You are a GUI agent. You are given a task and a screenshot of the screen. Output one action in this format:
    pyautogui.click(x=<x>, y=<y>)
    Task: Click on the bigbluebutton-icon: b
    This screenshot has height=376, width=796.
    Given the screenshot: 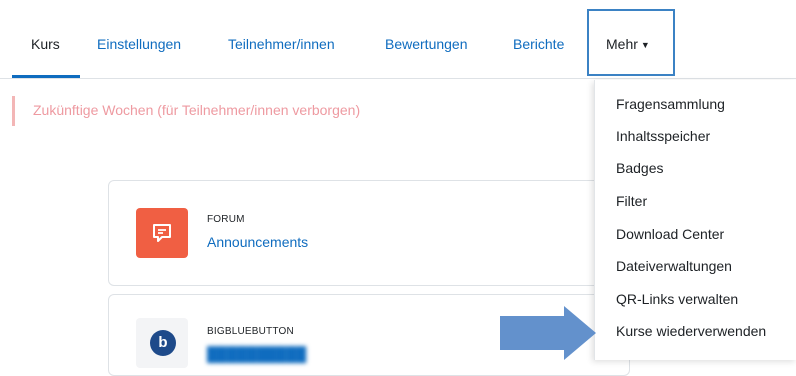 What is the action you would take?
    pyautogui.click(x=162, y=343)
    